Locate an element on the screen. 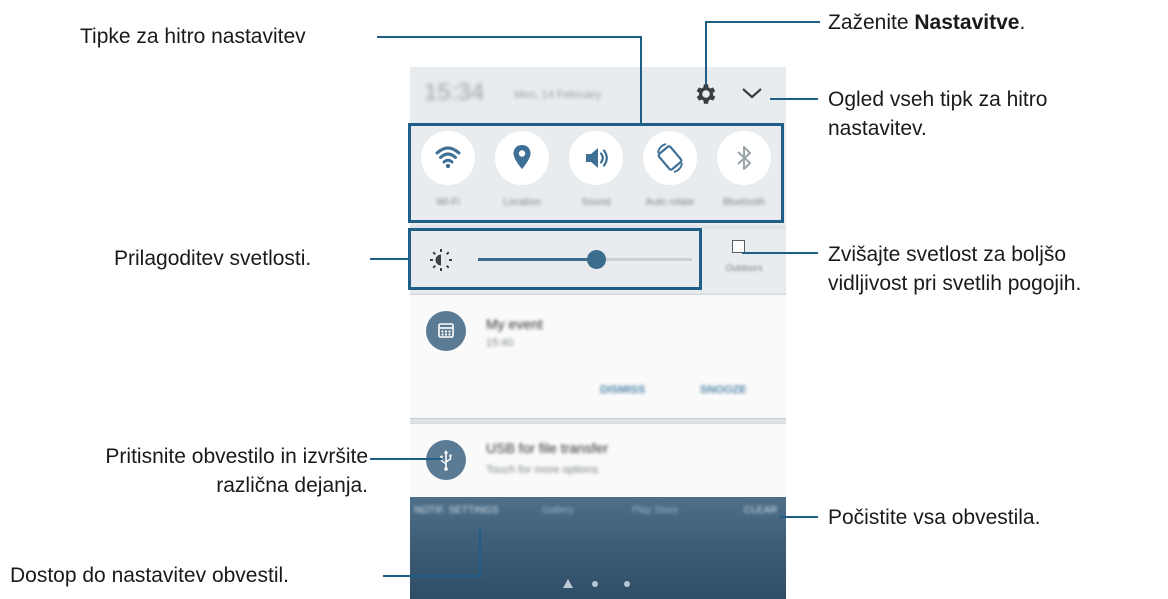 This screenshot has height=599, width=1168. callout-launch-bold: Nastavitve is located at coordinates (967, 22).